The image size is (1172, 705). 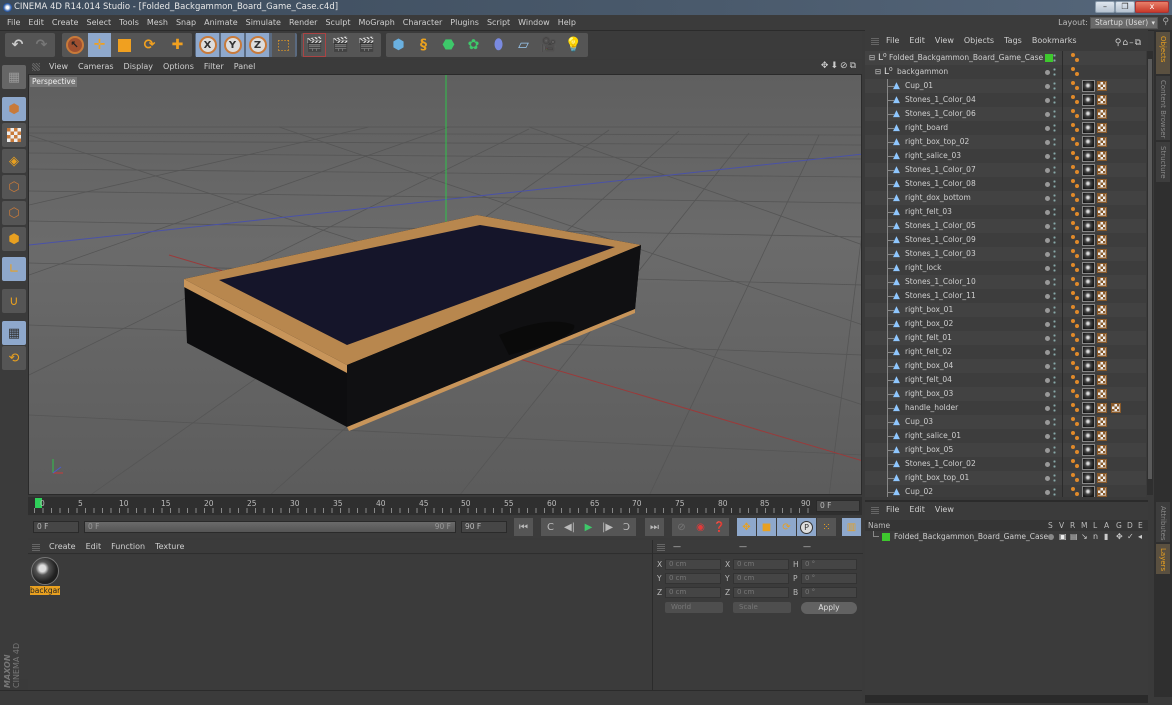 What do you see at coordinates (484, 527) in the screenshot?
I see `end-frame-field: 90 F` at bounding box center [484, 527].